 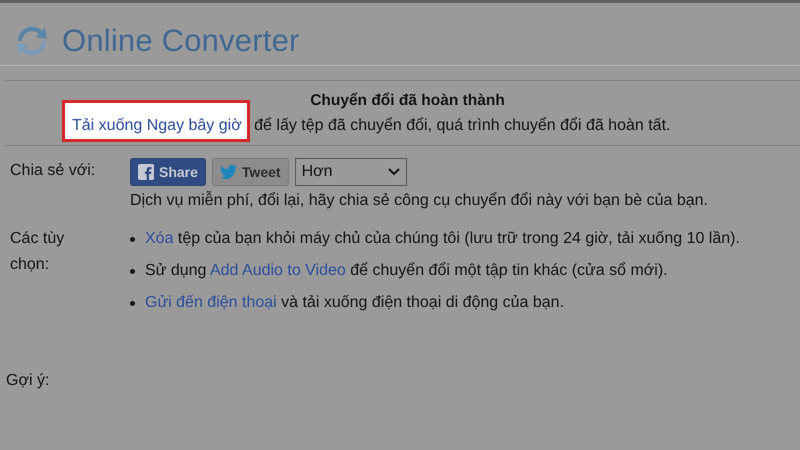 What do you see at coordinates (350, 172) in the screenshot?
I see `more-dropdown: Hơn` at bounding box center [350, 172].